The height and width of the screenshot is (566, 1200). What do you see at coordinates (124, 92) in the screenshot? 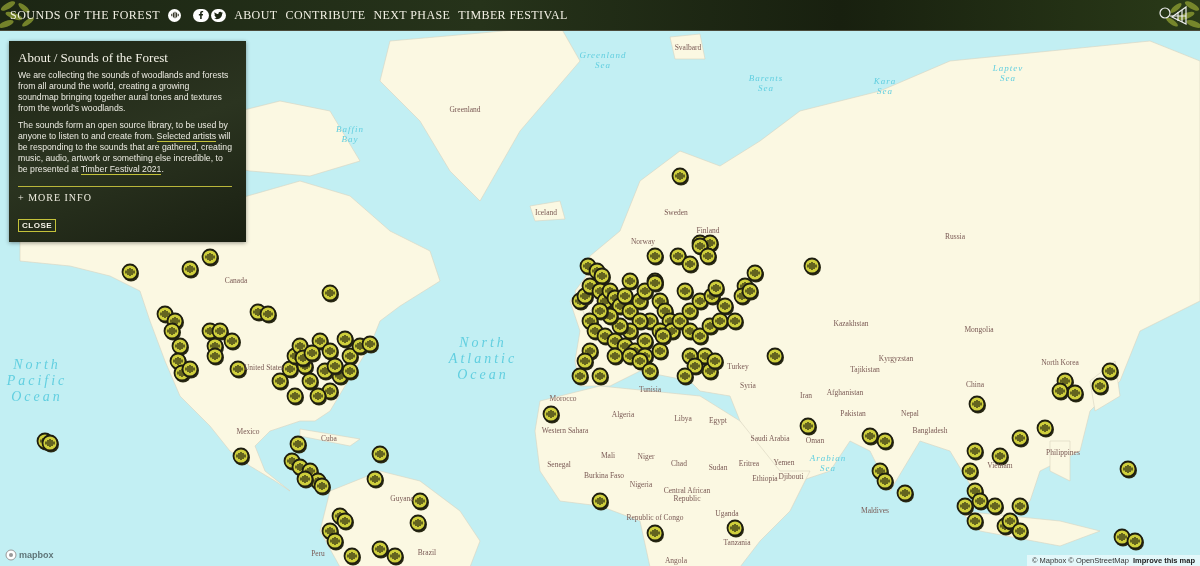
I see `panel-paragraph: We are collecting the sounds of woodlands and forests from all around the world, creating a growing soundmap bringing together aural tones and textures from the world’s woodlands.` at bounding box center [124, 92].